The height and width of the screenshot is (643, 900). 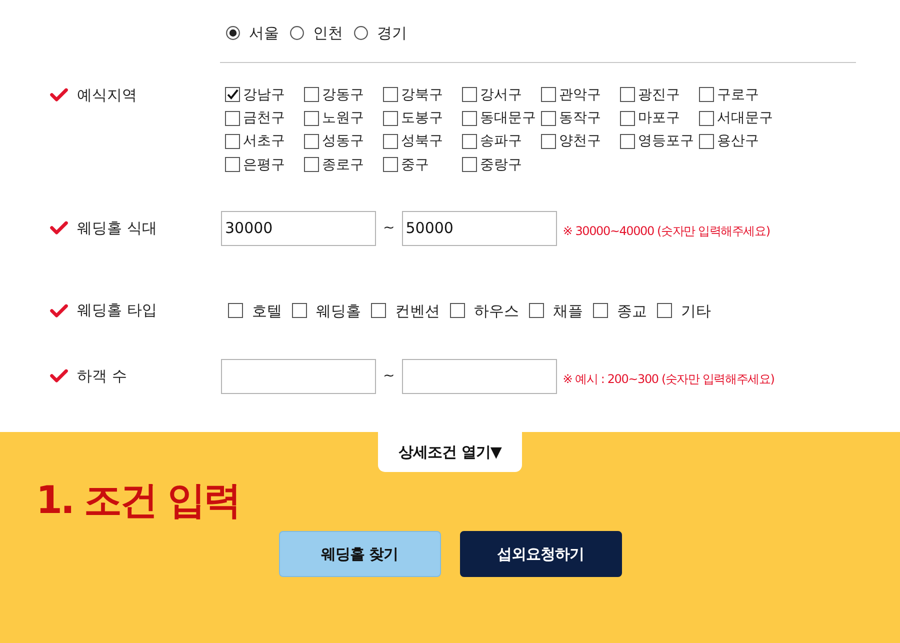 I want to click on checkbox-label: 동작구, so click(x=580, y=118).